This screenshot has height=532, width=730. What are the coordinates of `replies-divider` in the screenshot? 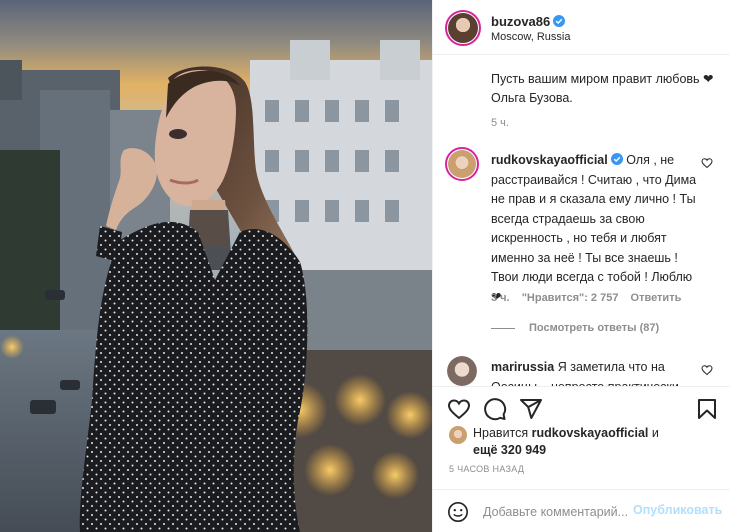 It's located at (503, 328).